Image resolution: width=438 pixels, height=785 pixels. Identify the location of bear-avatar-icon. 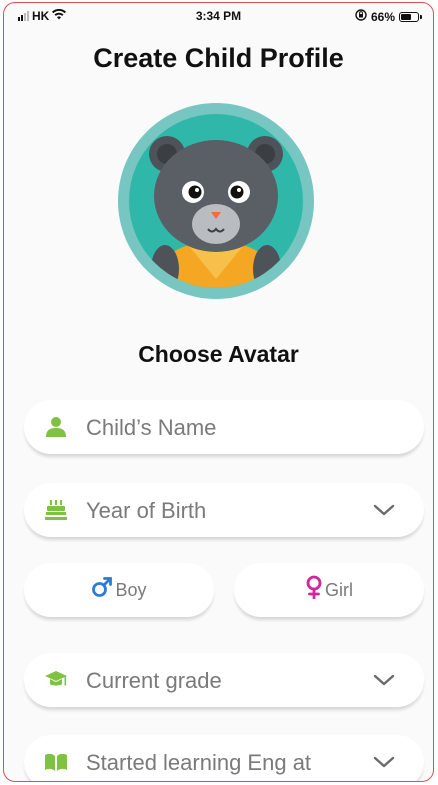
(216, 212).